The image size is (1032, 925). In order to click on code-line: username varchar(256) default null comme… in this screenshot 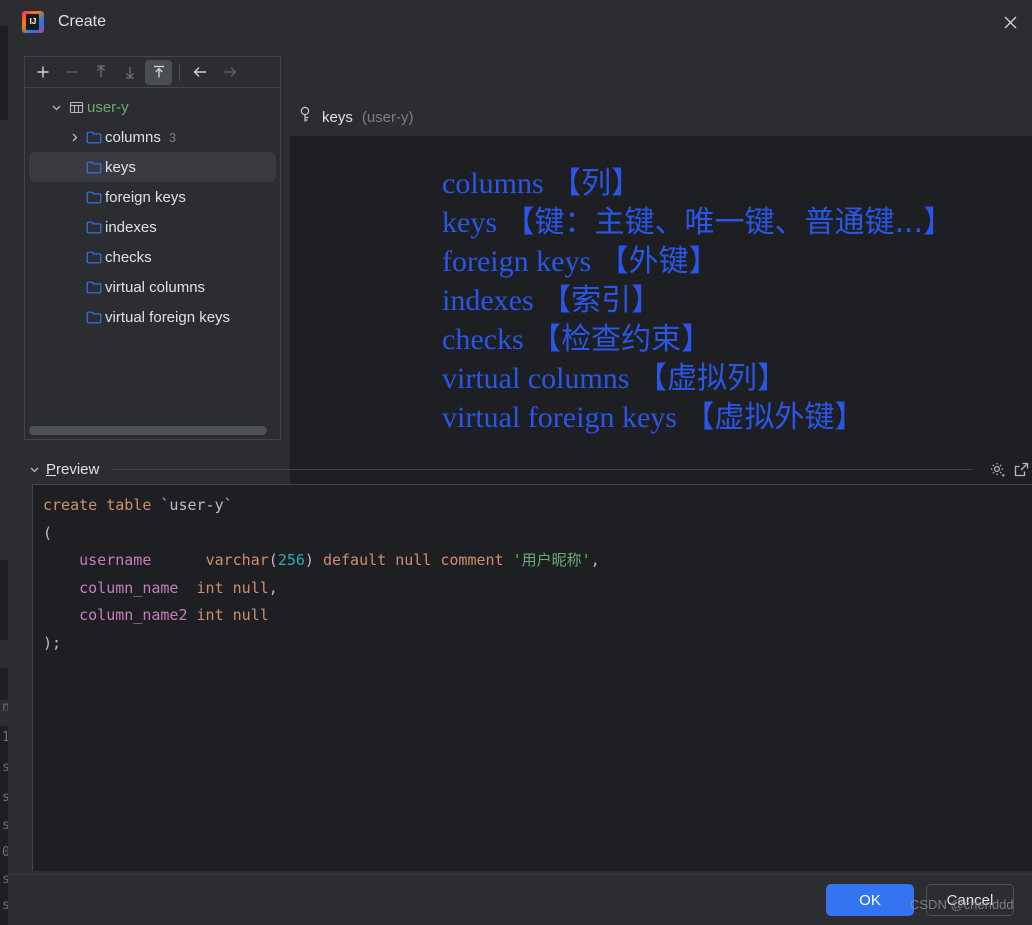, I will do `click(537, 561)`.